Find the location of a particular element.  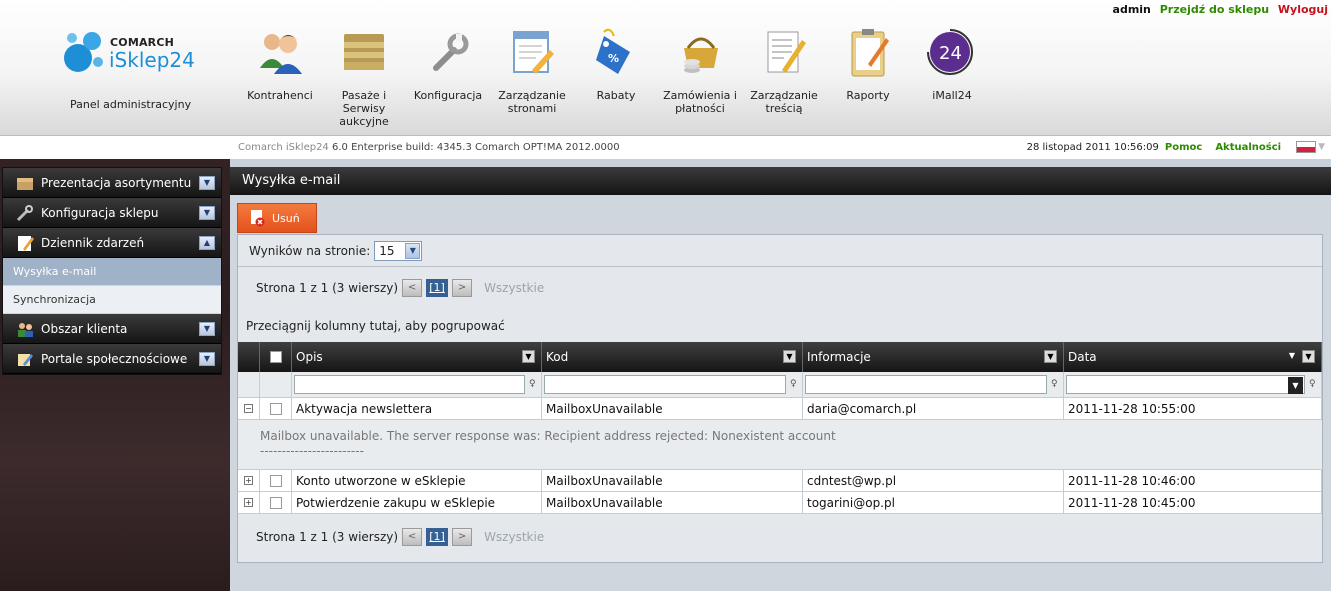

nav-configuration: Konfiguracja is located at coordinates (448, 63).